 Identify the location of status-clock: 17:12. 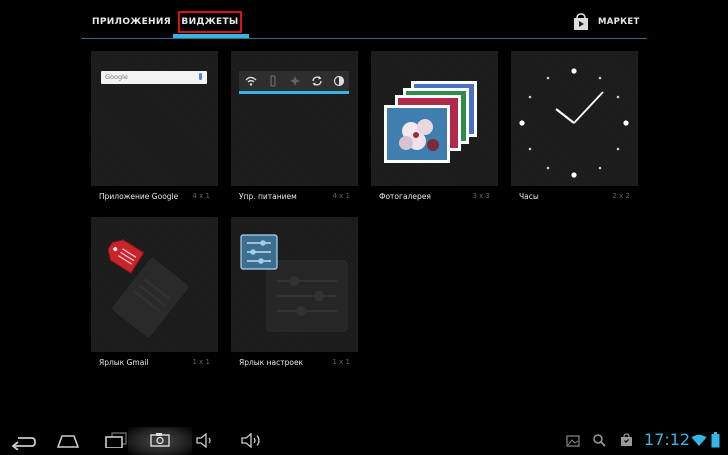
(667, 439).